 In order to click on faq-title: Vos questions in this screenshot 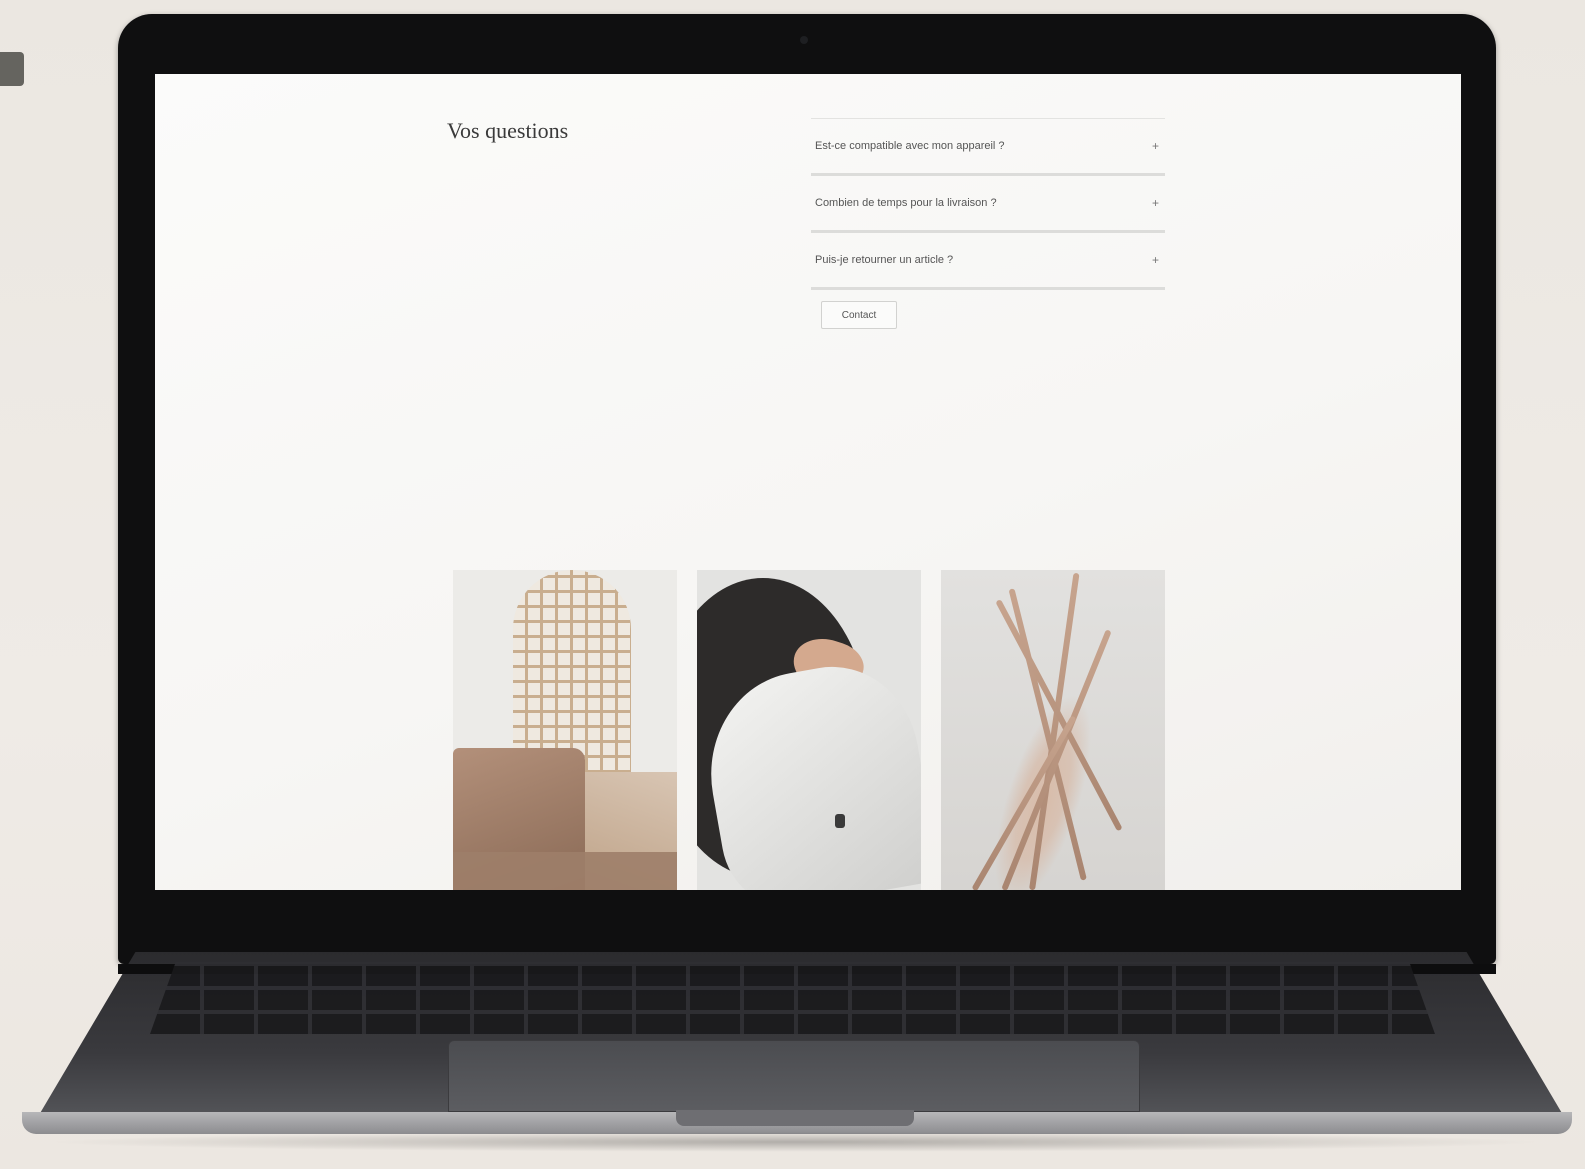, I will do `click(508, 130)`.